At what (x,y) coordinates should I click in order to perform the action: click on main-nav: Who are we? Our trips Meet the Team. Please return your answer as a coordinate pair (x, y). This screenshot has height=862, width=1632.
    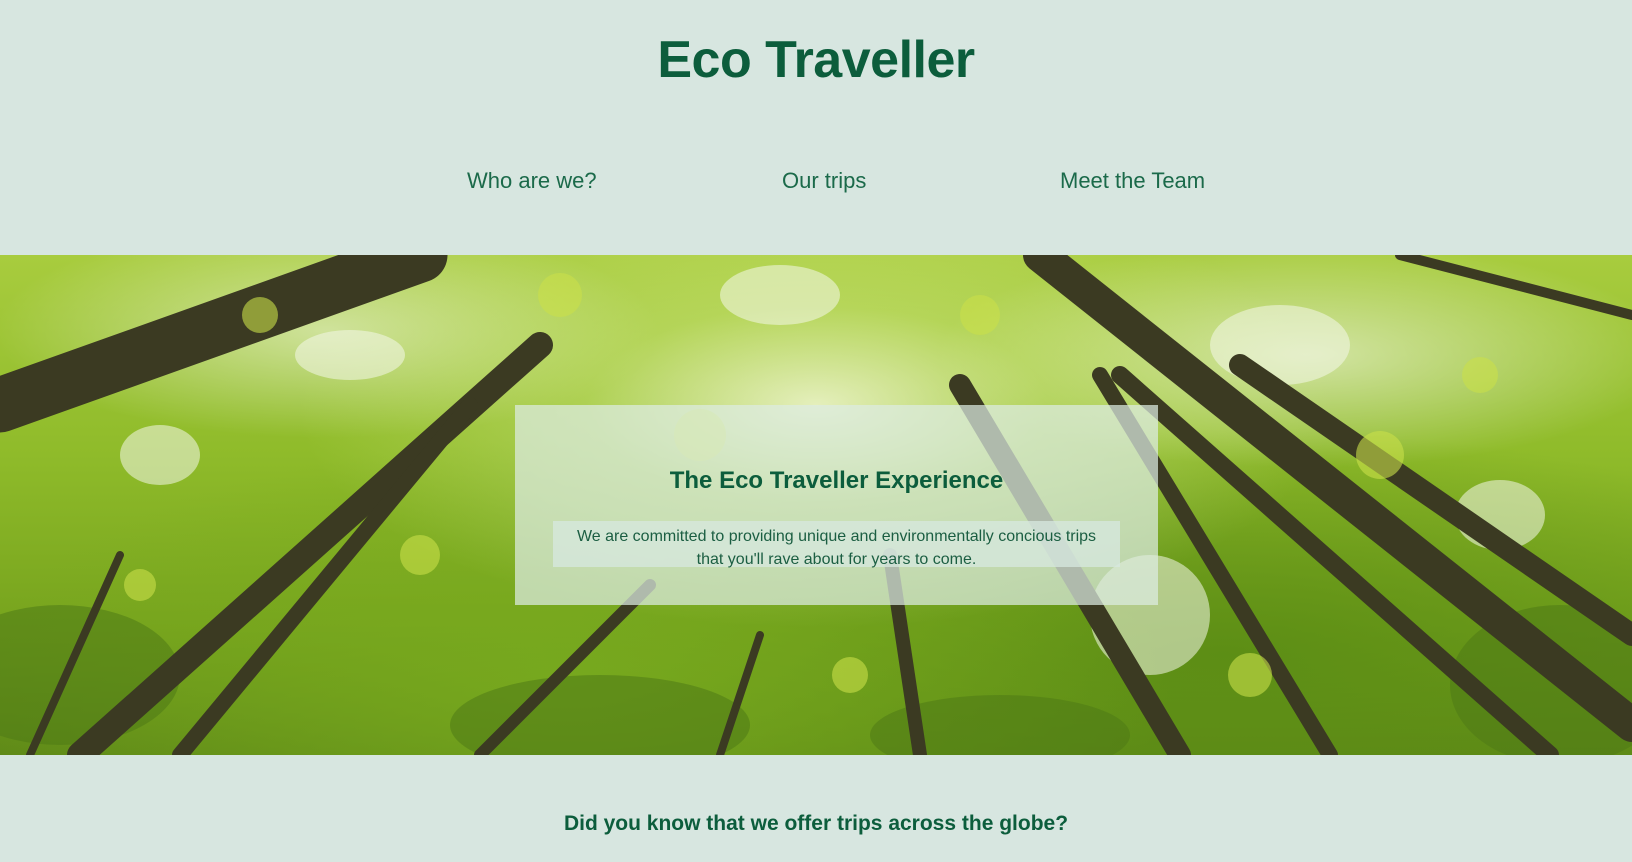
    Looking at the image, I should click on (816, 186).